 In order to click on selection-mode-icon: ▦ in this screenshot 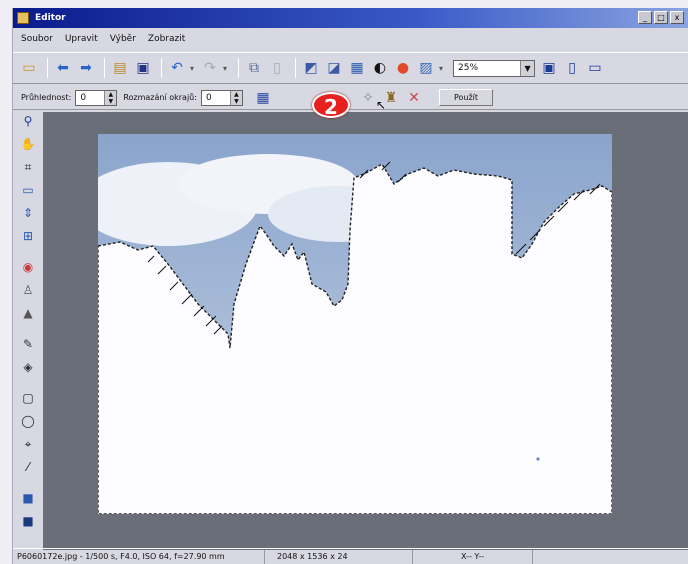, I will do `click(263, 98)`.